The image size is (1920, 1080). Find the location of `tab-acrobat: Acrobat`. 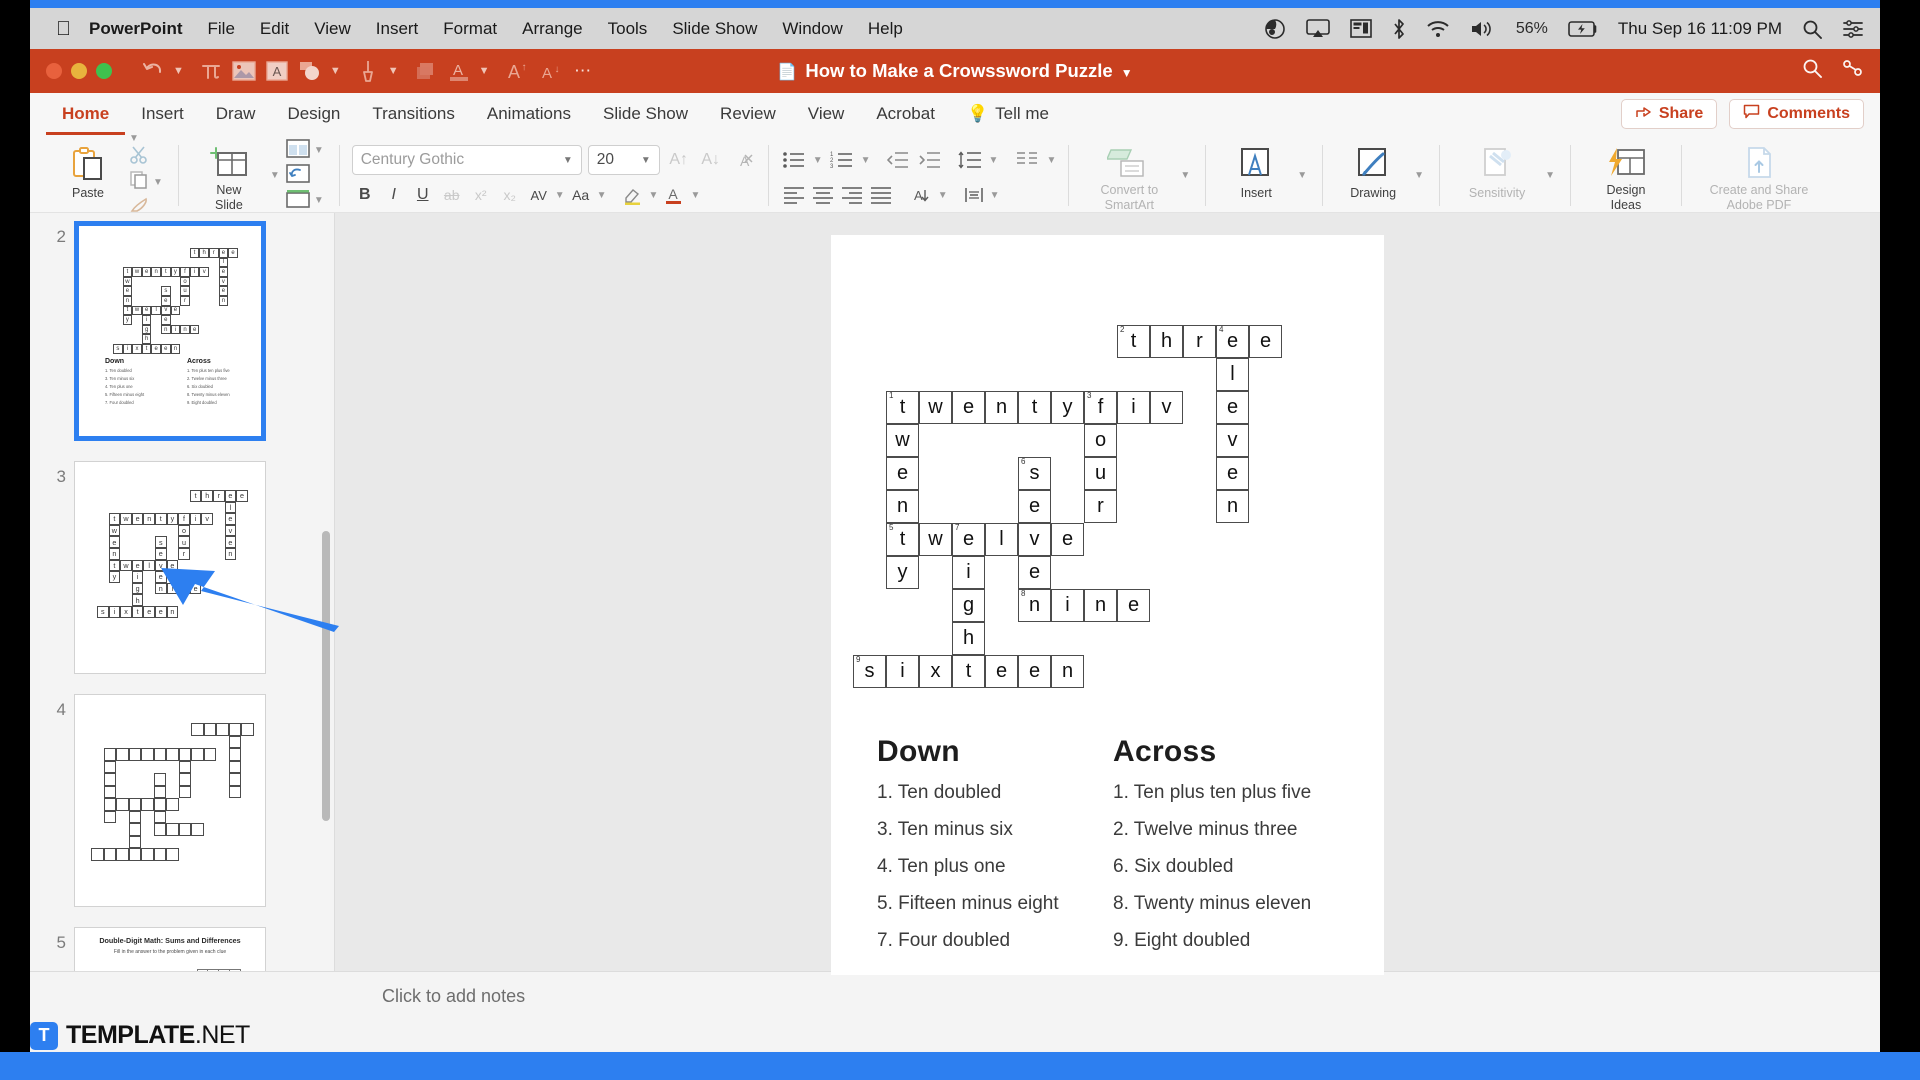

tab-acrobat: Acrobat is located at coordinates (905, 114).